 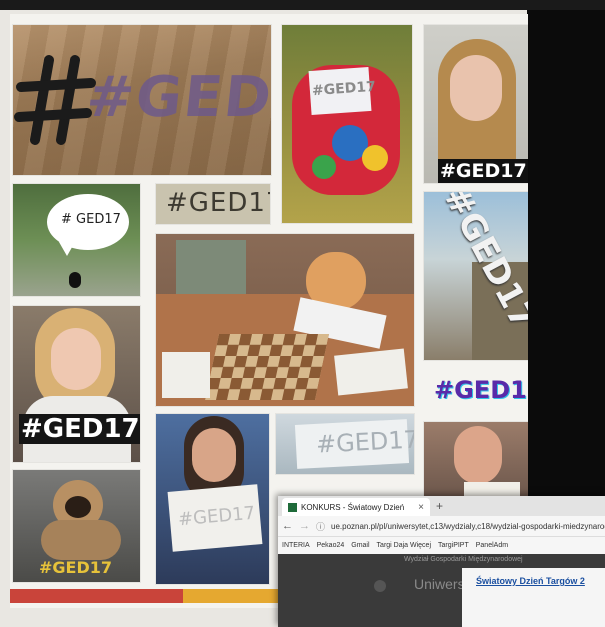 What do you see at coordinates (292, 507) in the screenshot?
I see `favicon-icon` at bounding box center [292, 507].